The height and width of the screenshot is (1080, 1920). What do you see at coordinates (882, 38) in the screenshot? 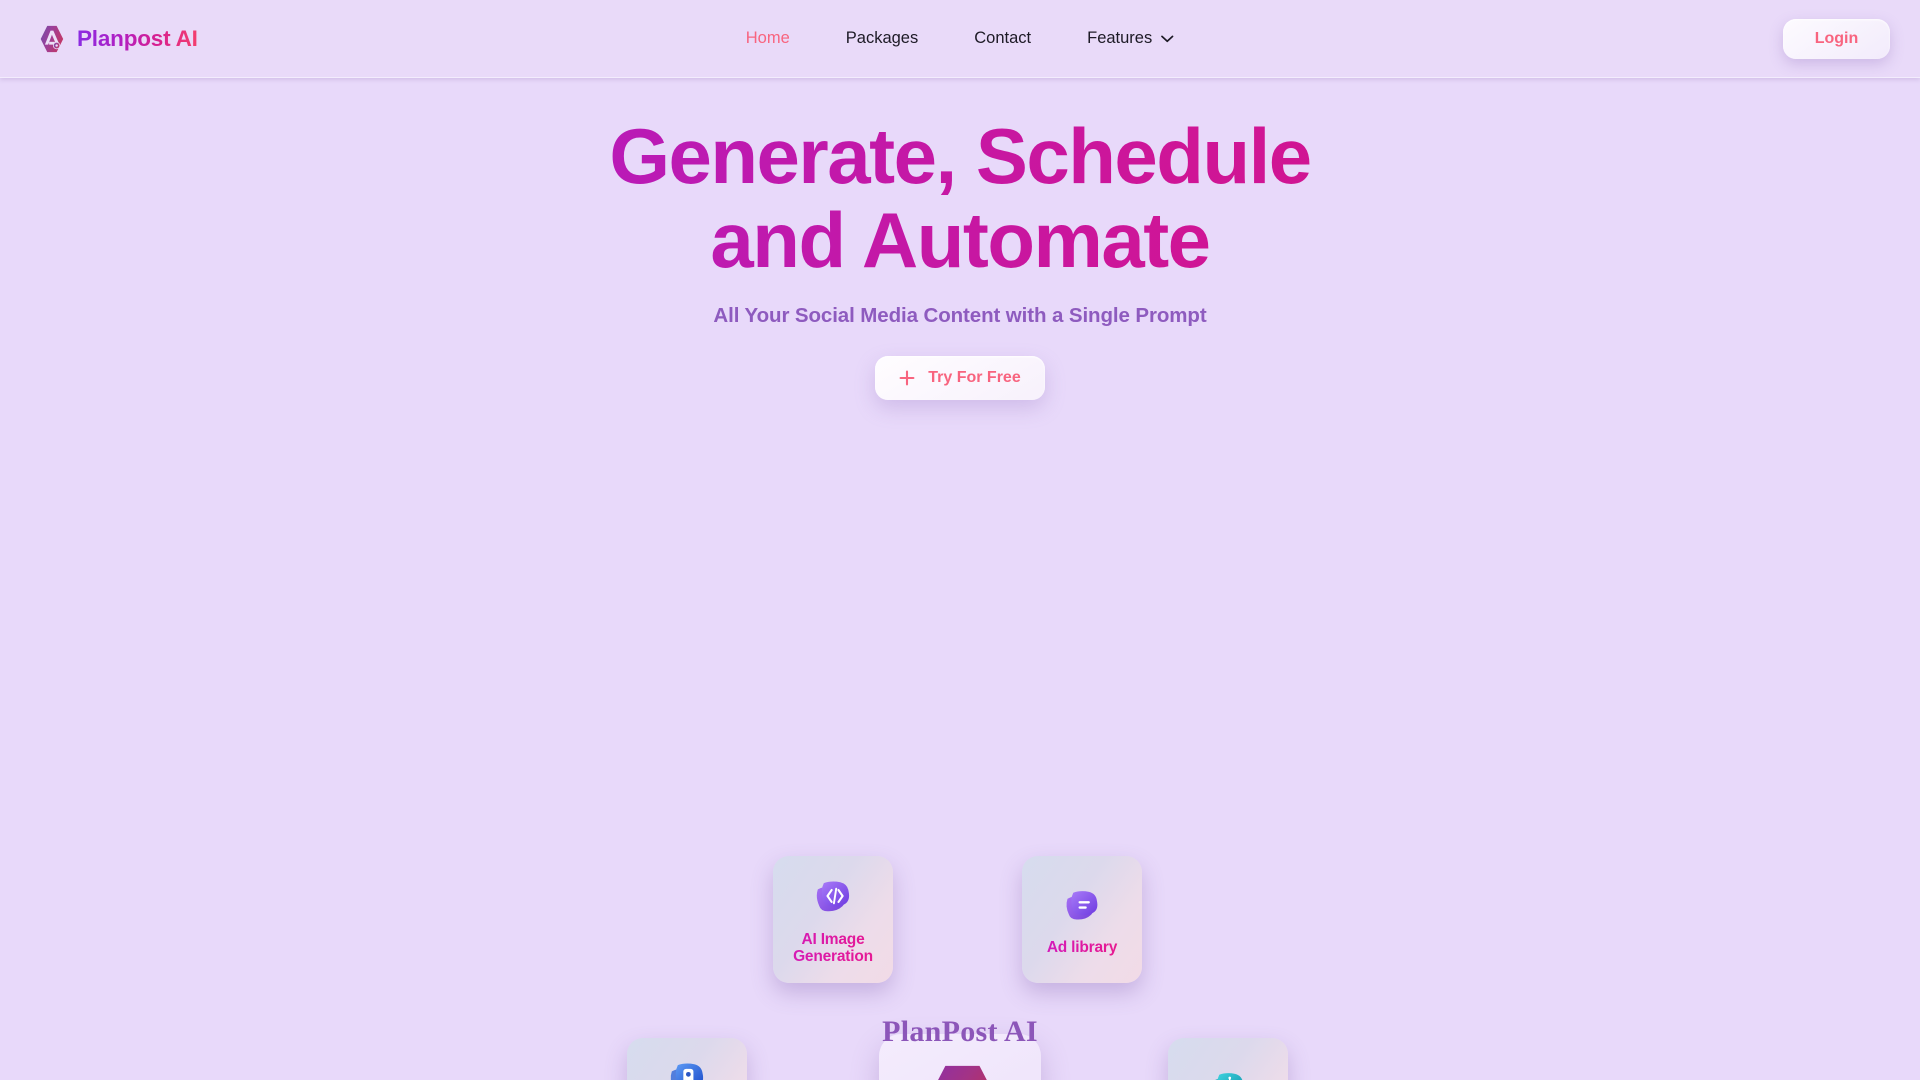
I see `nav-link-packages: Packages` at bounding box center [882, 38].